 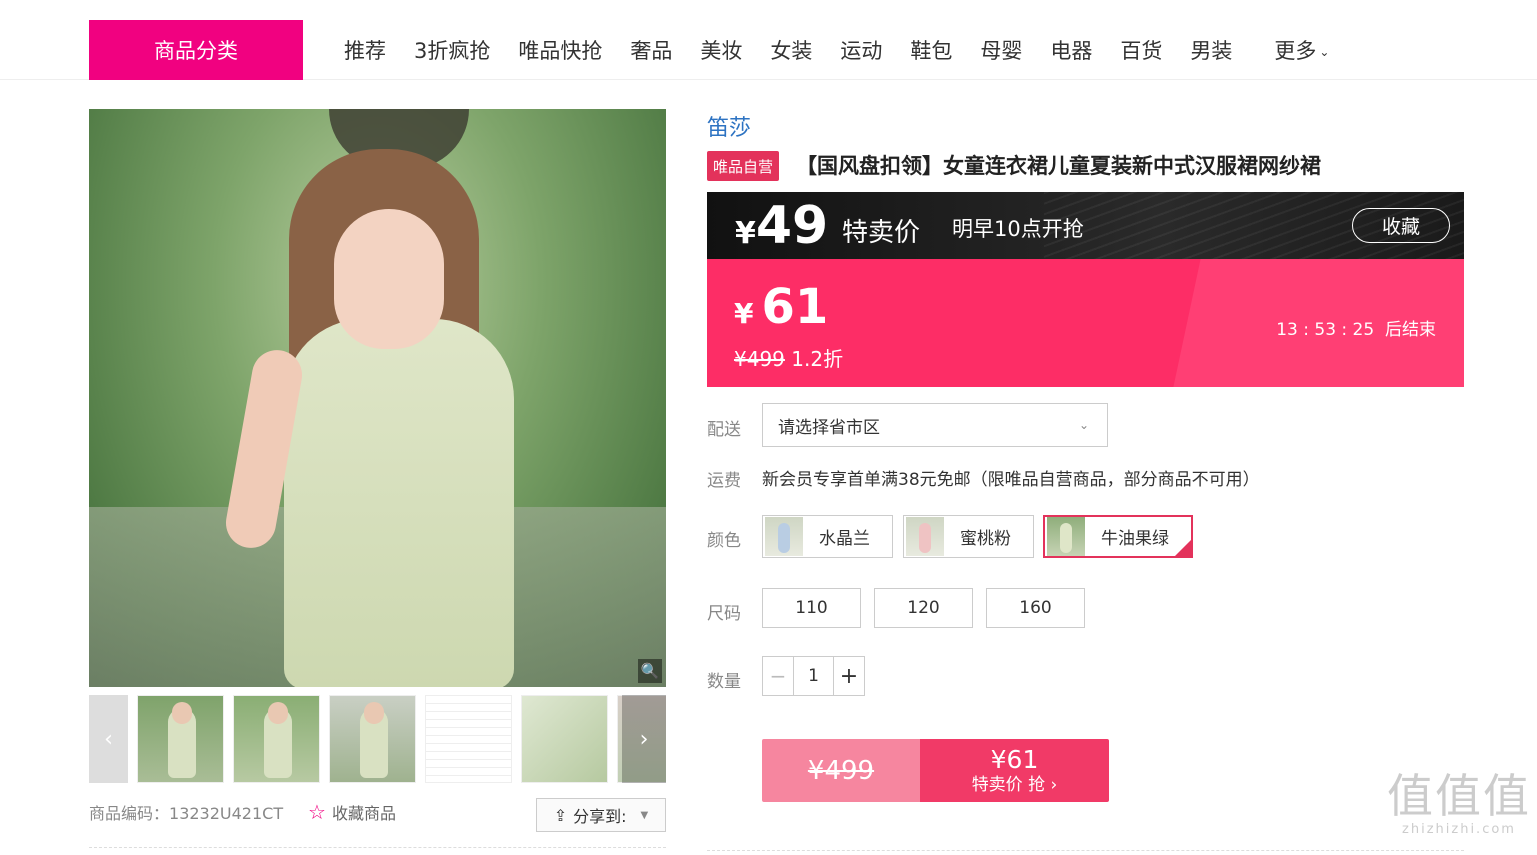 I want to click on original-price-row: ¥499 1.2折, so click(x=788, y=357).